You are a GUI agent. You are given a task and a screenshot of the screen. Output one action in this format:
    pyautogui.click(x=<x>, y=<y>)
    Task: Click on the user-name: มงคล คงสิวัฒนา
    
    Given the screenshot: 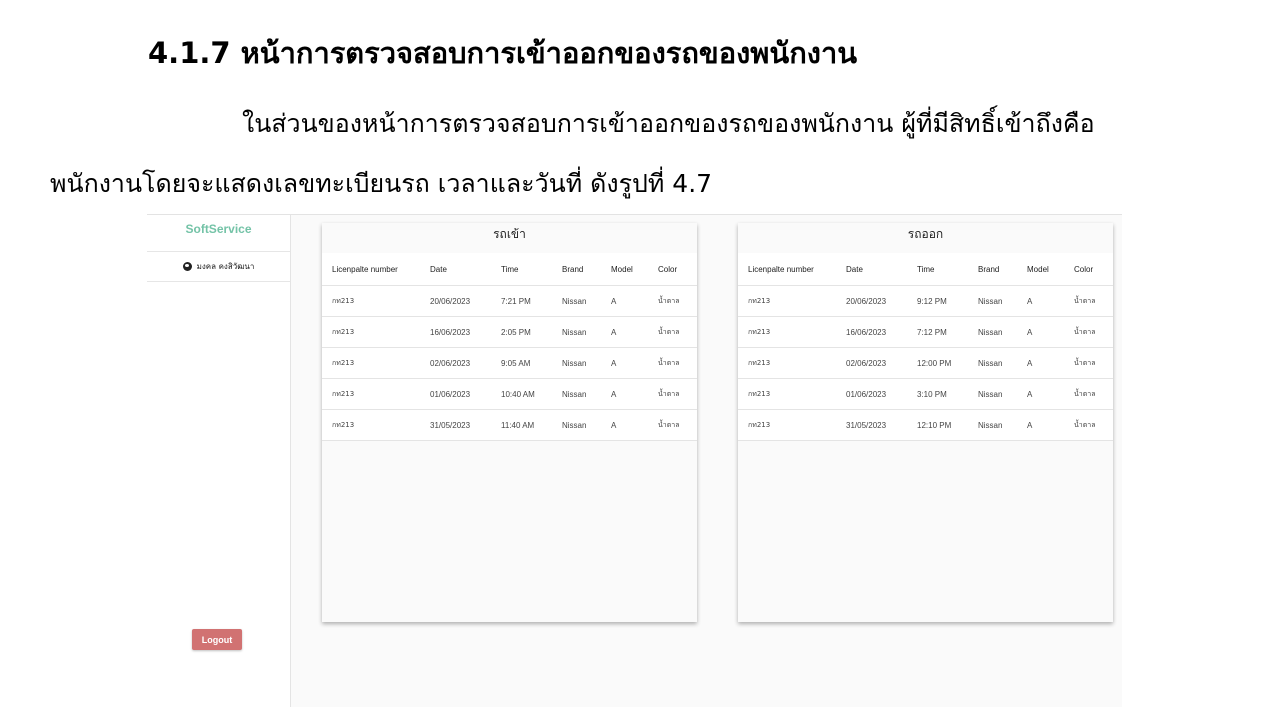 What is the action you would take?
    pyautogui.click(x=225, y=266)
    